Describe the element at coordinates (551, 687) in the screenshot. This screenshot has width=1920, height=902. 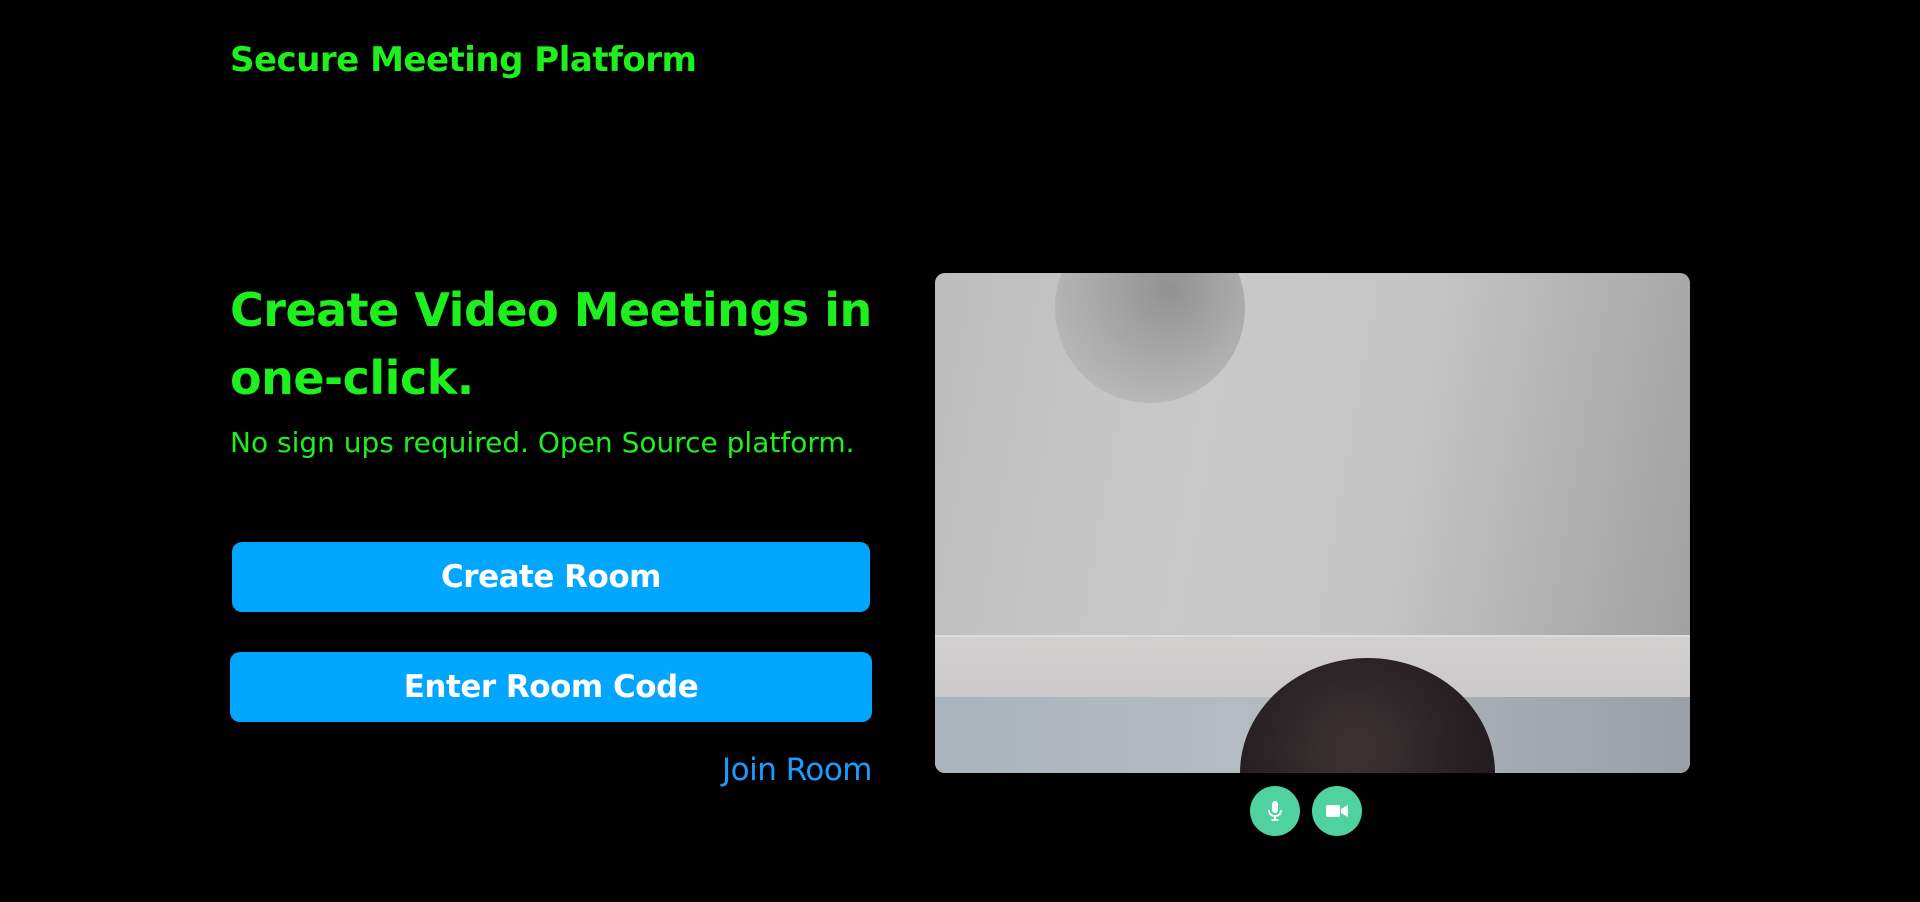
I see `enter-room-code-button: Enter Room Code` at that location.